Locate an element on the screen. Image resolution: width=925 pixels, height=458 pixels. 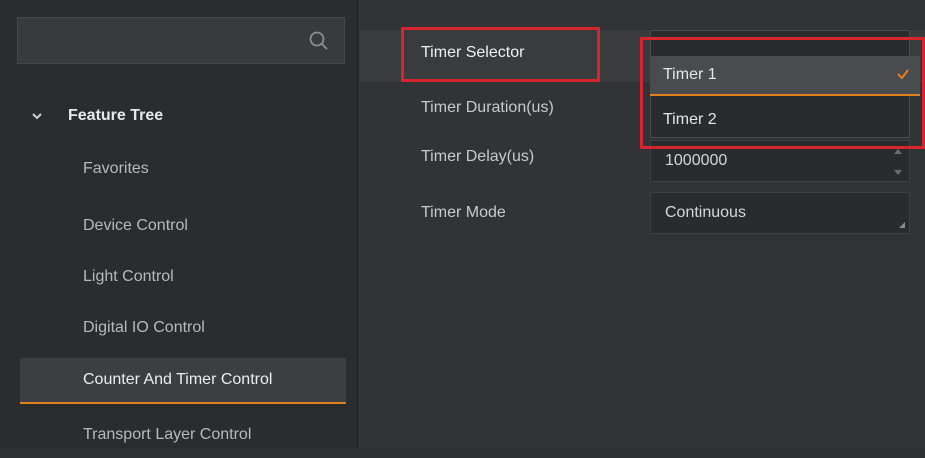
timer-mode-label: Timer Mode is located at coordinates (463, 212).